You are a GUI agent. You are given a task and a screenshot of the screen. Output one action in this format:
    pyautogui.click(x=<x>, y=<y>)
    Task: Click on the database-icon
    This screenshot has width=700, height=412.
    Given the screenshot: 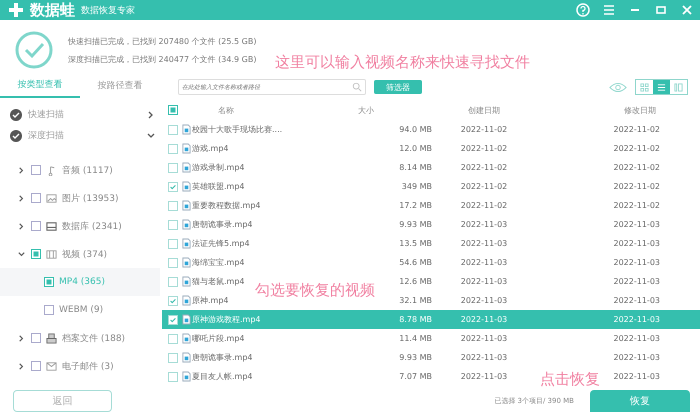 What is the action you would take?
    pyautogui.click(x=51, y=226)
    